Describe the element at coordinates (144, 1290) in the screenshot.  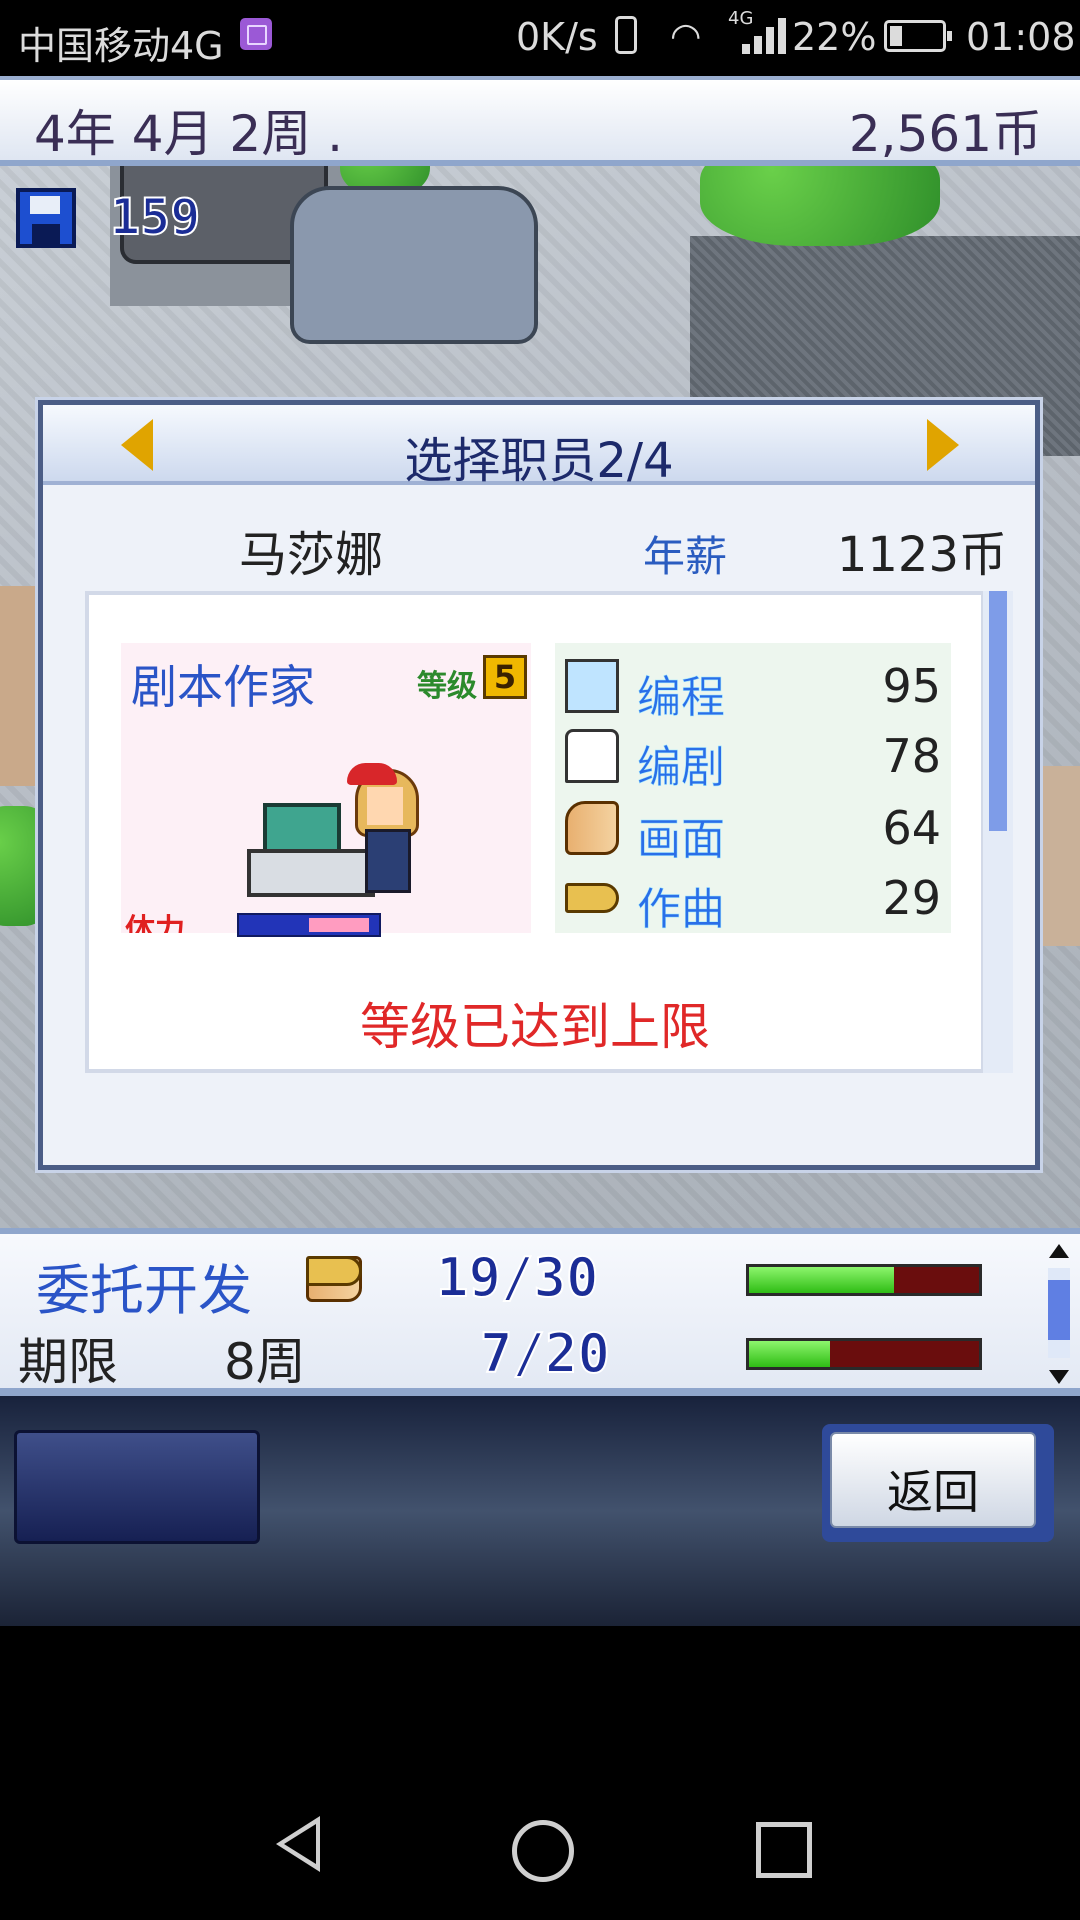
I see `project-title: 委托开发` at that location.